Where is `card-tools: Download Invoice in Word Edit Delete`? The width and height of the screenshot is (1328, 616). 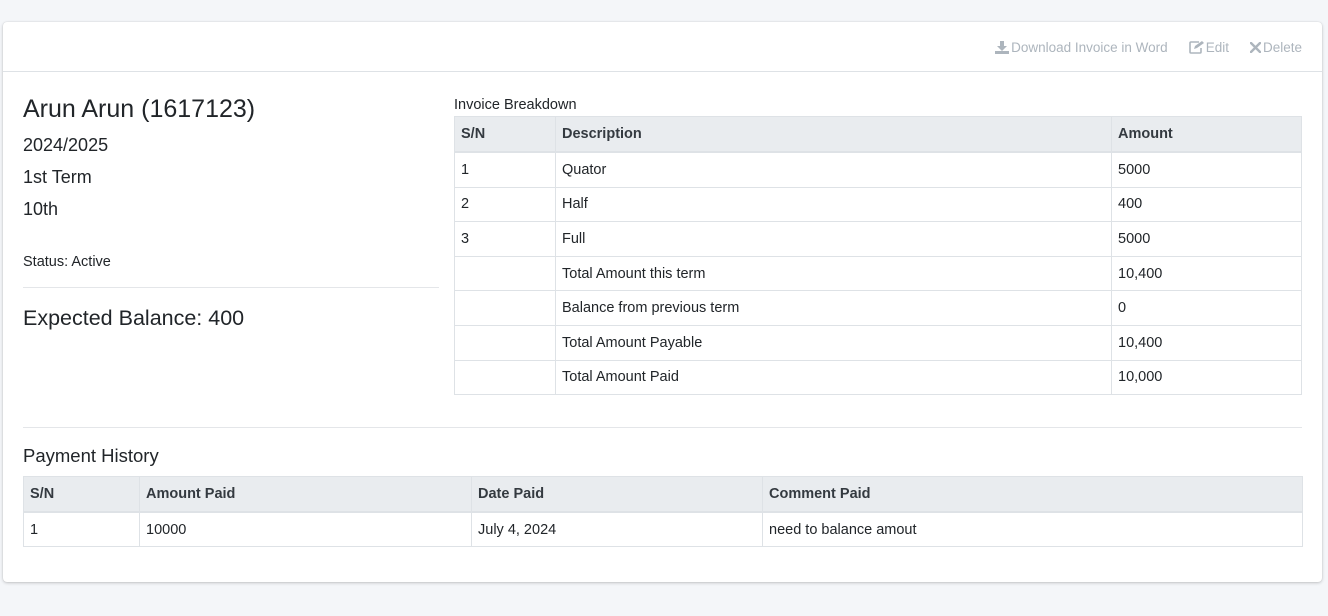
card-tools: Download Invoice in Word Edit Delete is located at coordinates (1138, 47).